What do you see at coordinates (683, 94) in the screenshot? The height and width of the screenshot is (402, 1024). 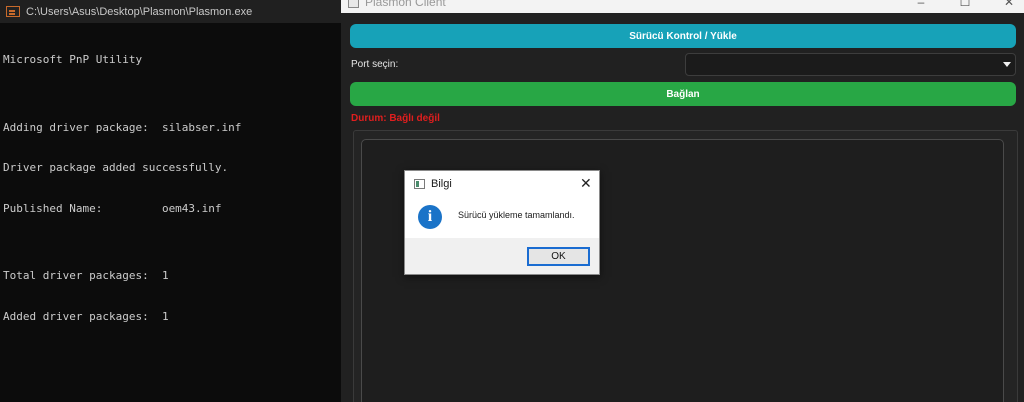 I see `connect-button: Bağlan` at bounding box center [683, 94].